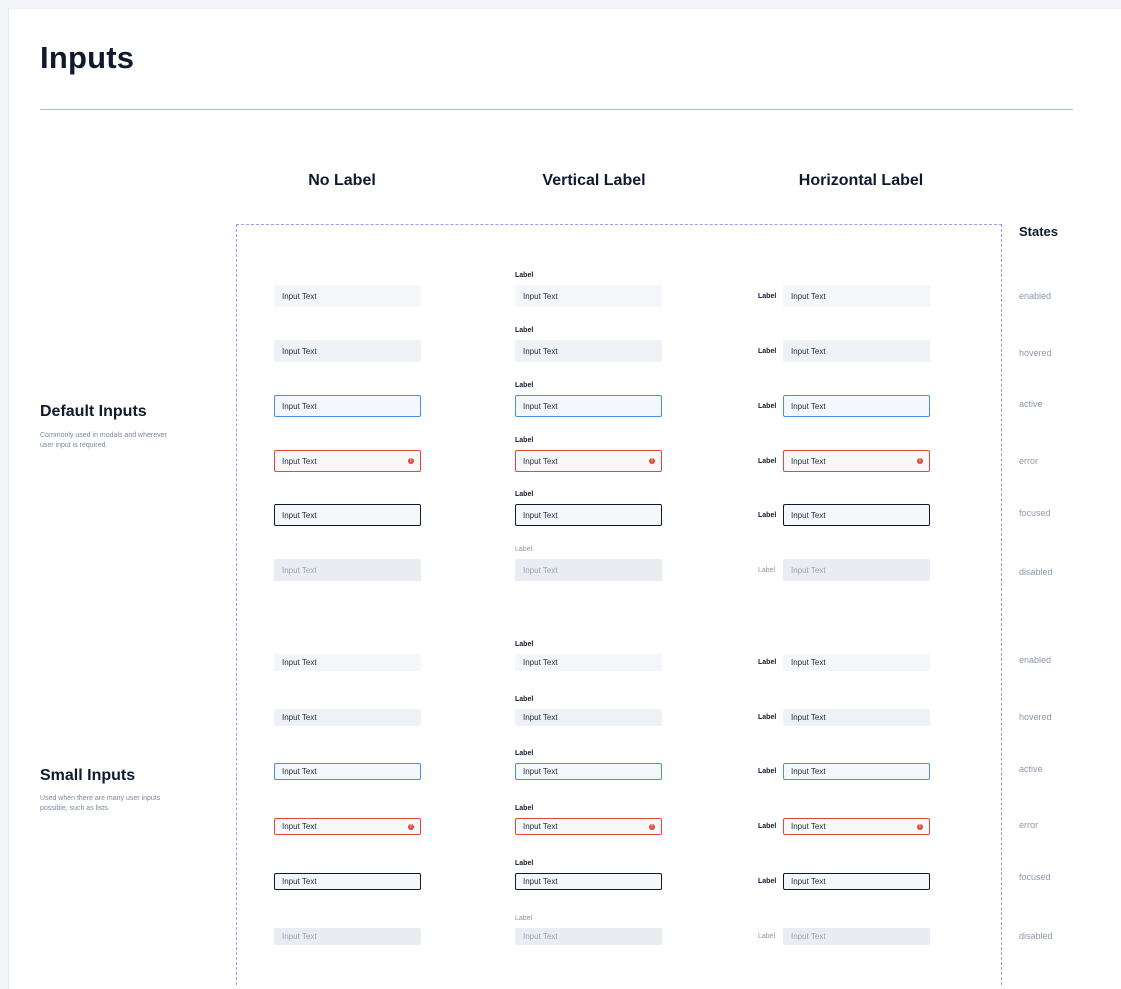 This screenshot has width=1121, height=989. Describe the element at coordinates (588, 662) in the screenshot. I see `small-input-vertical-label-enabled: Input Text` at that location.